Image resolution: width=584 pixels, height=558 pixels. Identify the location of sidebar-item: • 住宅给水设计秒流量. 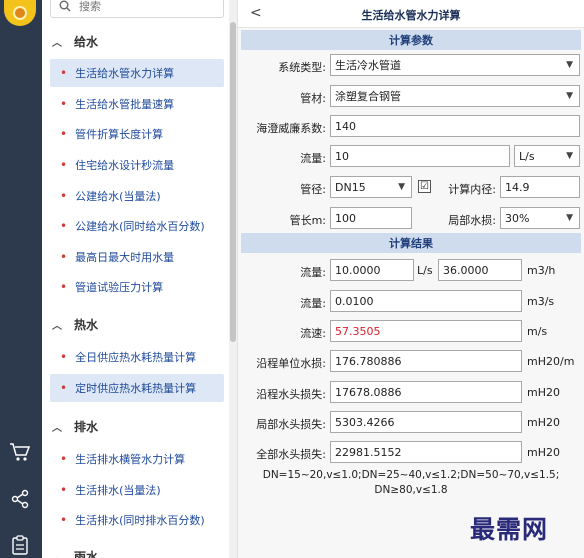
(137, 165).